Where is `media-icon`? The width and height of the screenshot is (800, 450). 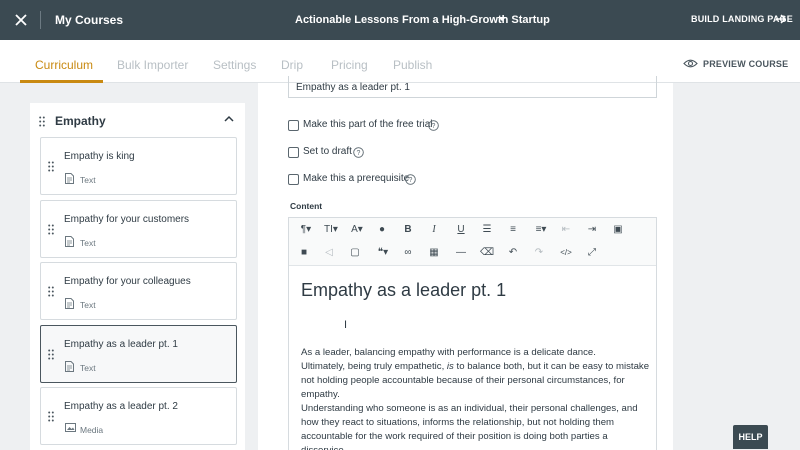 media-icon is located at coordinates (70, 427).